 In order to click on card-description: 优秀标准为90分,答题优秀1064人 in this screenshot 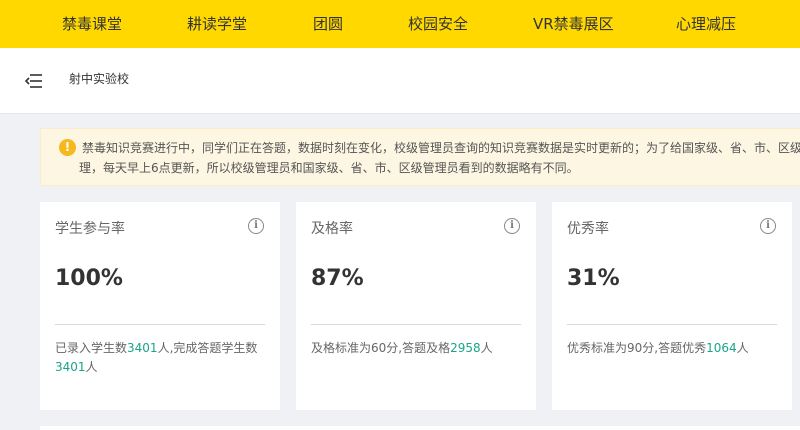, I will do `click(676, 348)`.